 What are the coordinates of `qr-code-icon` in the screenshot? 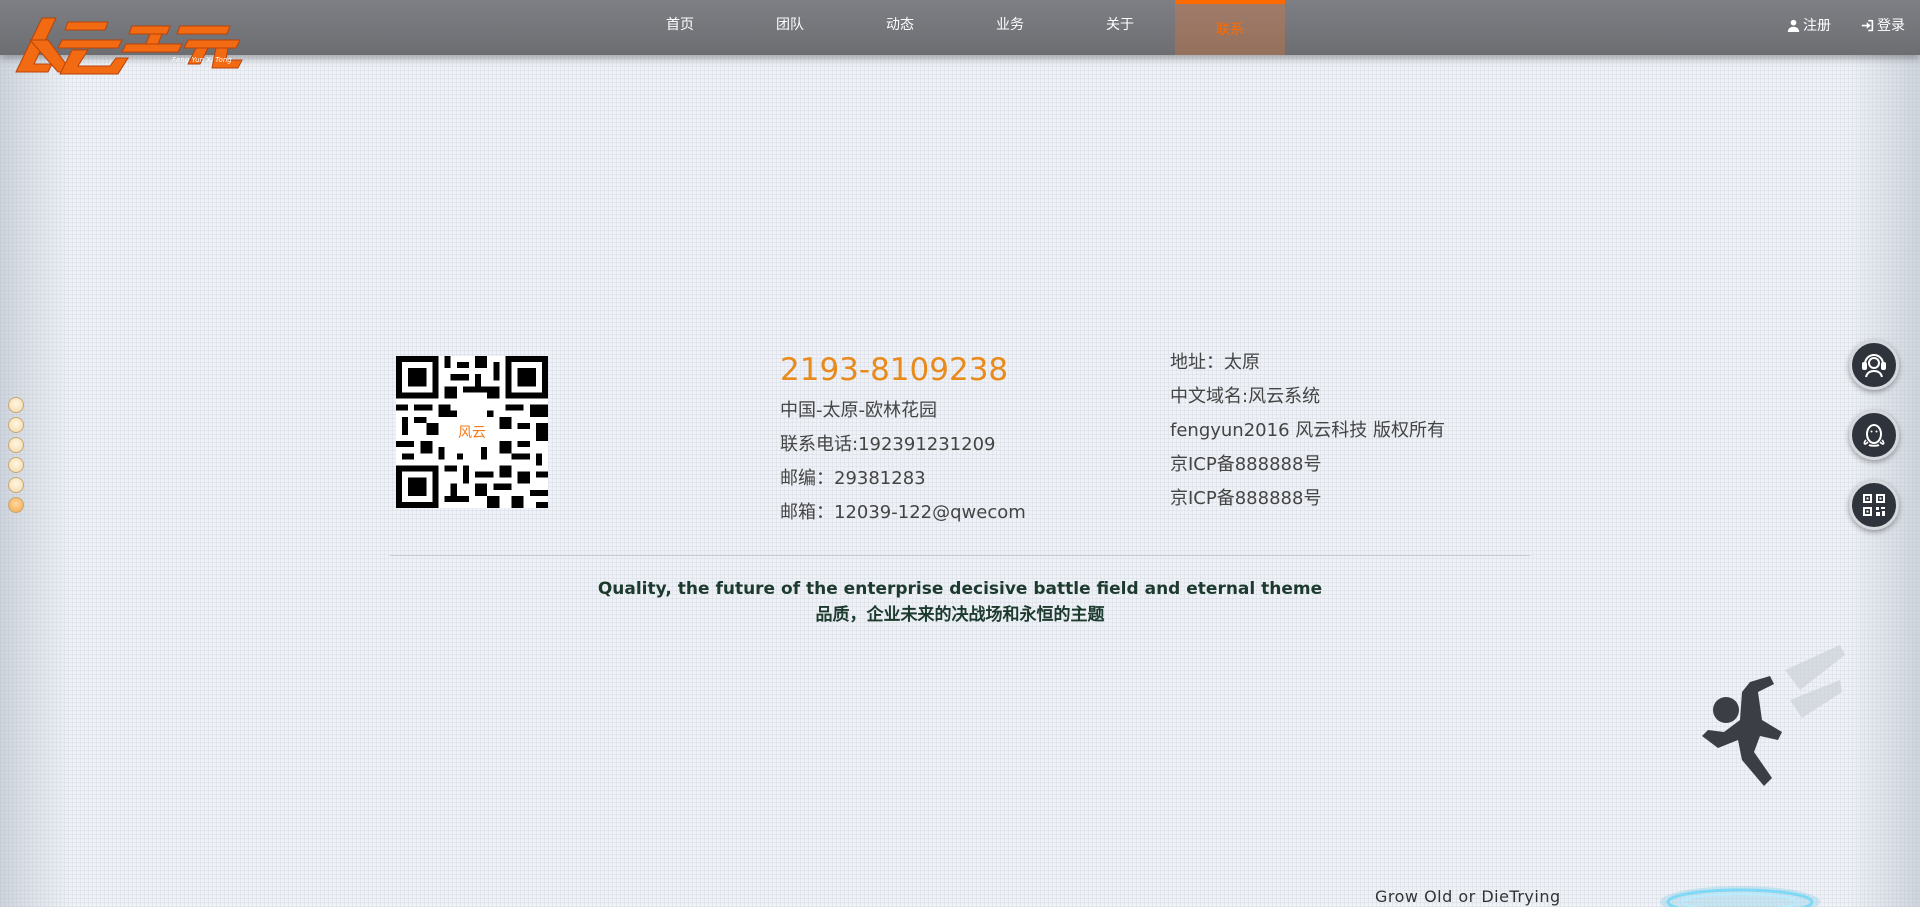 It's located at (1874, 505).